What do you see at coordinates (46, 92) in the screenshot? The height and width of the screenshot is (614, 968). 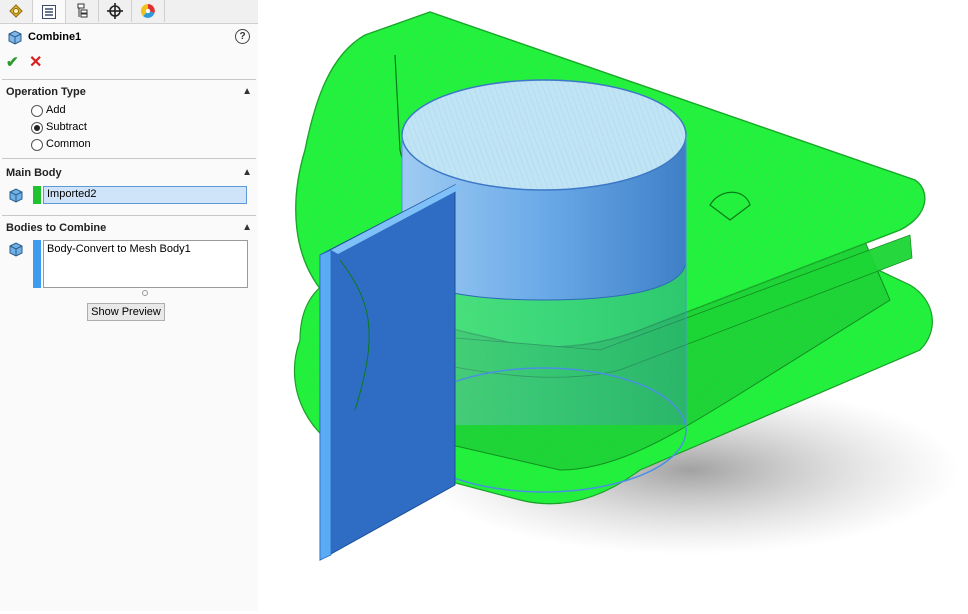 I see `operation-type-title: Operation Type` at bounding box center [46, 92].